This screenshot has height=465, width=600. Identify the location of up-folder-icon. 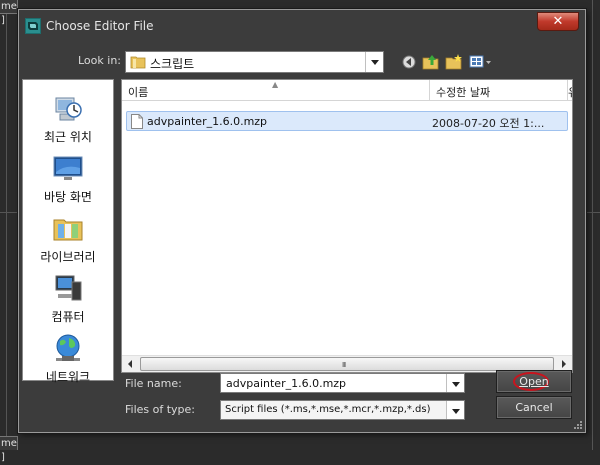
(431, 62).